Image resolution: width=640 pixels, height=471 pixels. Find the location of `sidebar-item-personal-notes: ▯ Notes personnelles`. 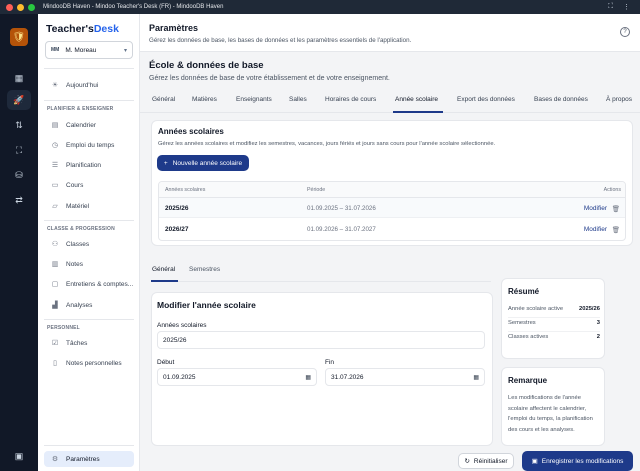

sidebar-item-personal-notes: ▯ Notes personnelles is located at coordinates (89, 363).